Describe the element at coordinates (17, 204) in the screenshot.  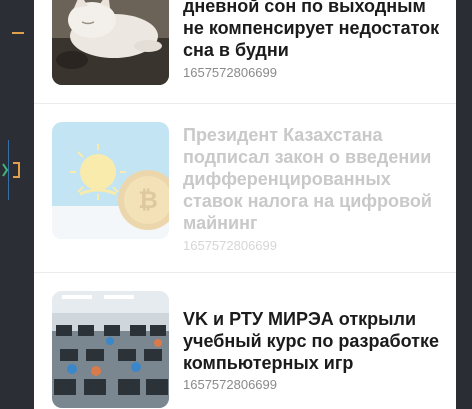
I see `code-editor-gutter` at that location.